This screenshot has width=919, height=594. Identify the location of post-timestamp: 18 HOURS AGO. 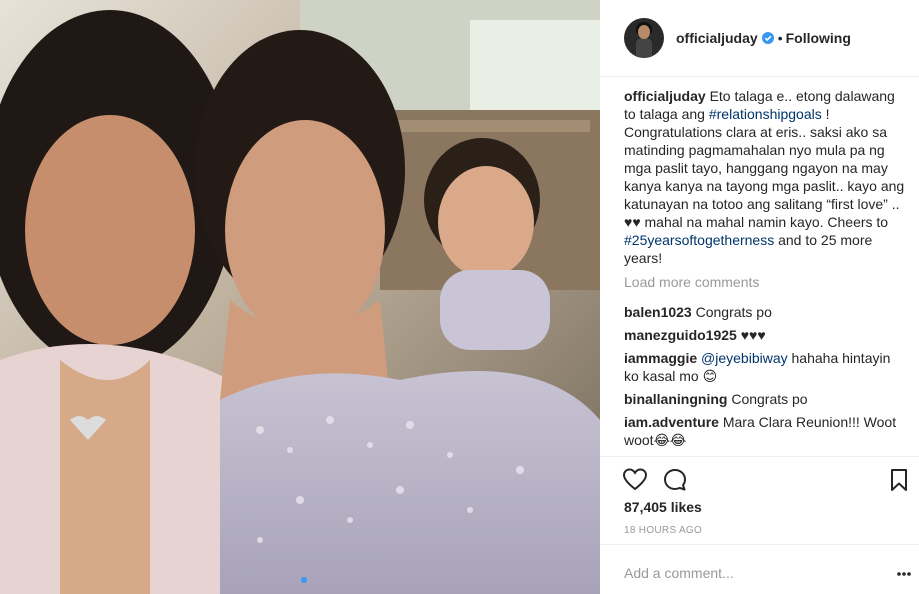
(663, 530).